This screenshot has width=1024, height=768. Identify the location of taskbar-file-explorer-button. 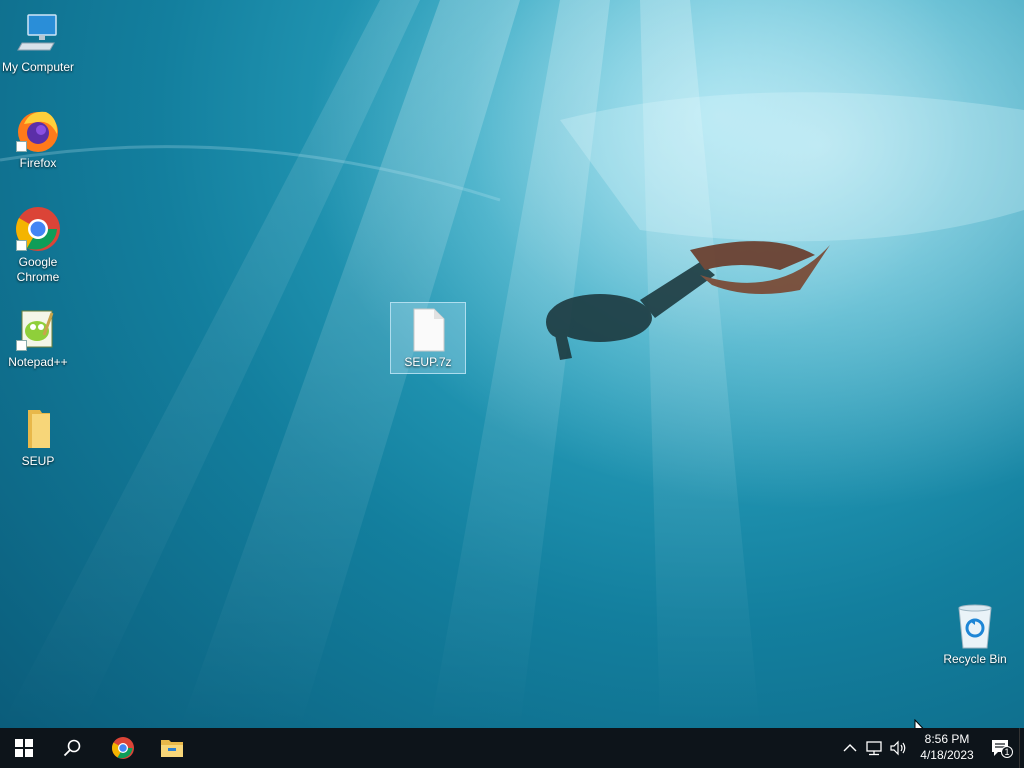
(172, 748).